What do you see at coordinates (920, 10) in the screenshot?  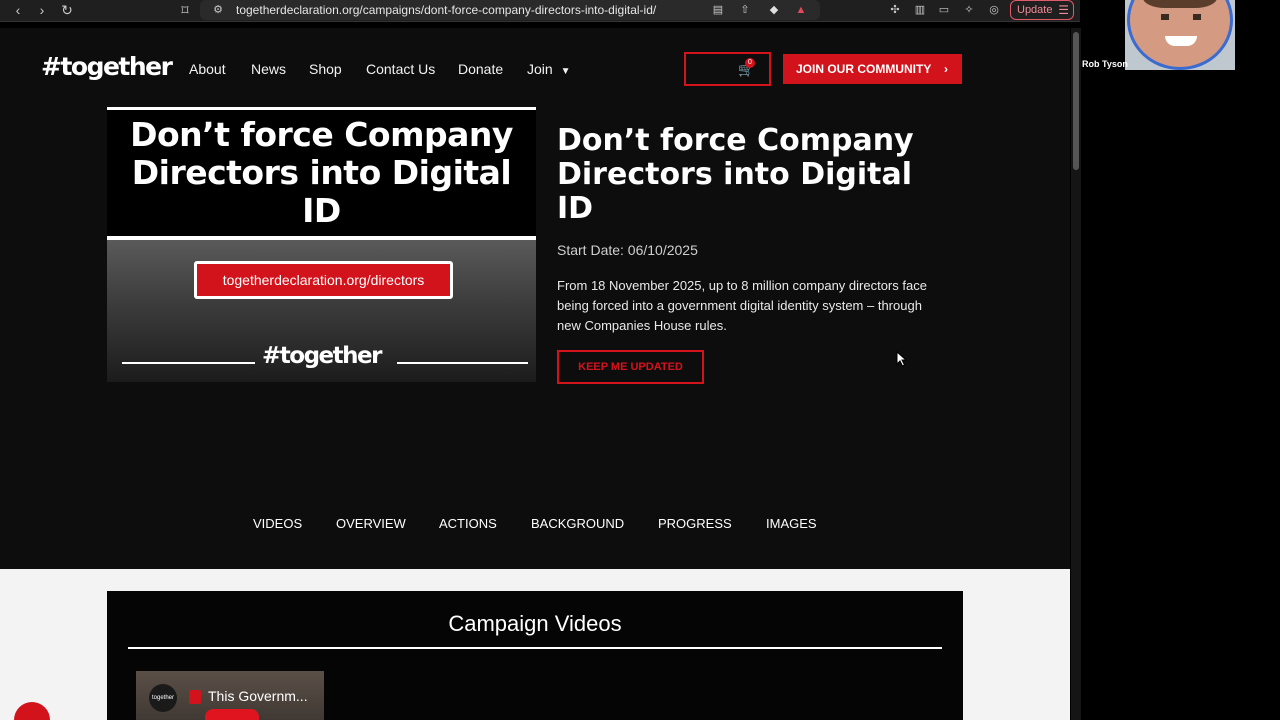 I see `sidebar-icon: ▥` at bounding box center [920, 10].